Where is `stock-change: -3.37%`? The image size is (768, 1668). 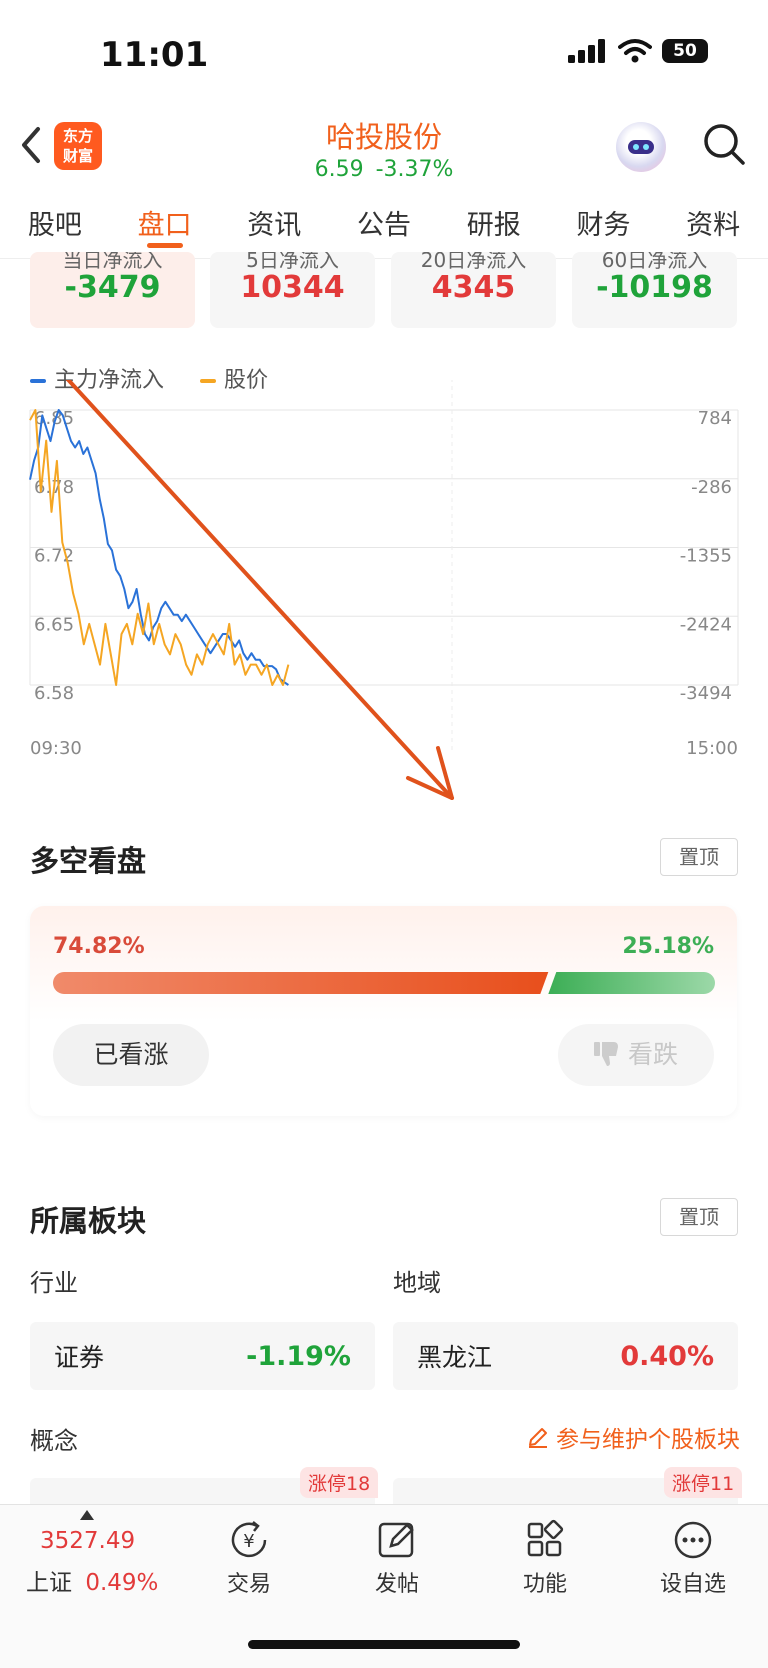
stock-change: -3.37% is located at coordinates (414, 169).